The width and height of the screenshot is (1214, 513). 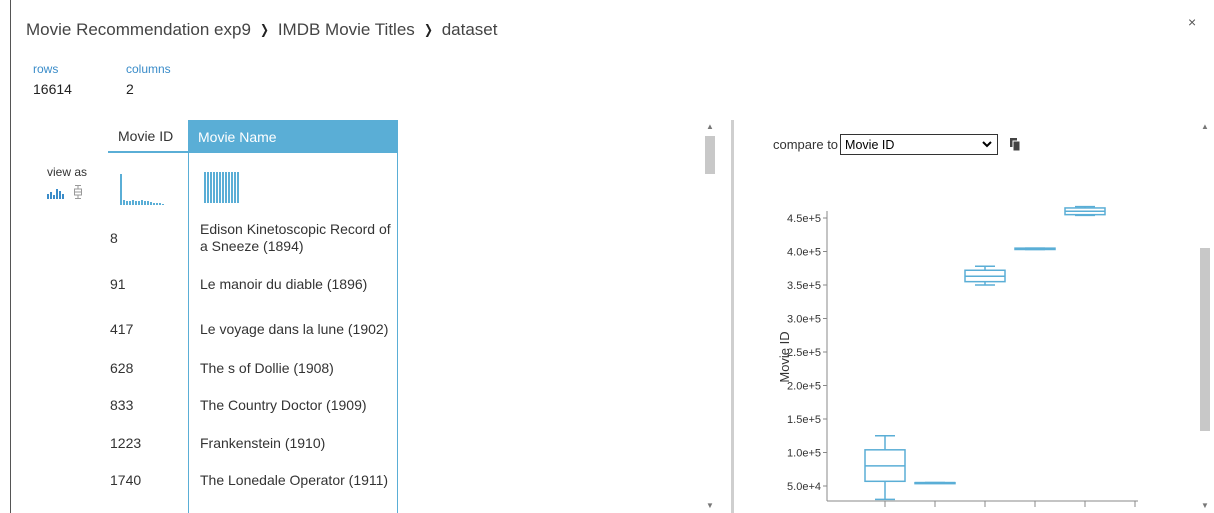 What do you see at coordinates (78, 192) in the screenshot?
I see `boxplot-icon` at bounding box center [78, 192].